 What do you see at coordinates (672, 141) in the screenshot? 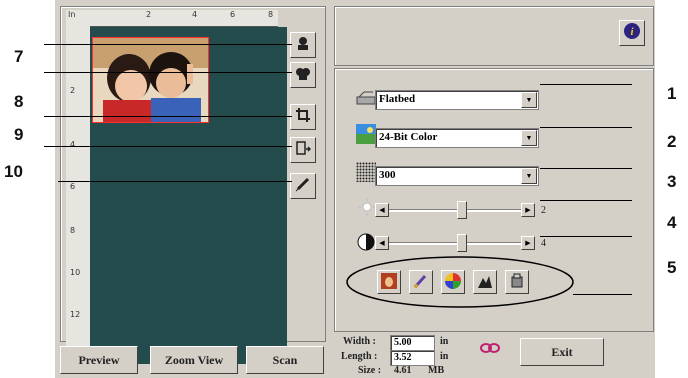
I see `callout-number-2: 2` at bounding box center [672, 141].